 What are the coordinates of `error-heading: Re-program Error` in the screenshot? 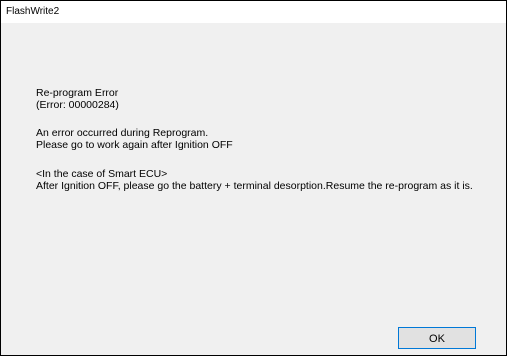 It's located at (77, 93).